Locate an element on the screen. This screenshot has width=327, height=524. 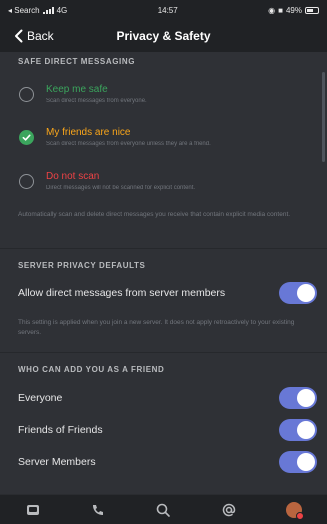
server-members-toggle is located at coordinates (298, 462).